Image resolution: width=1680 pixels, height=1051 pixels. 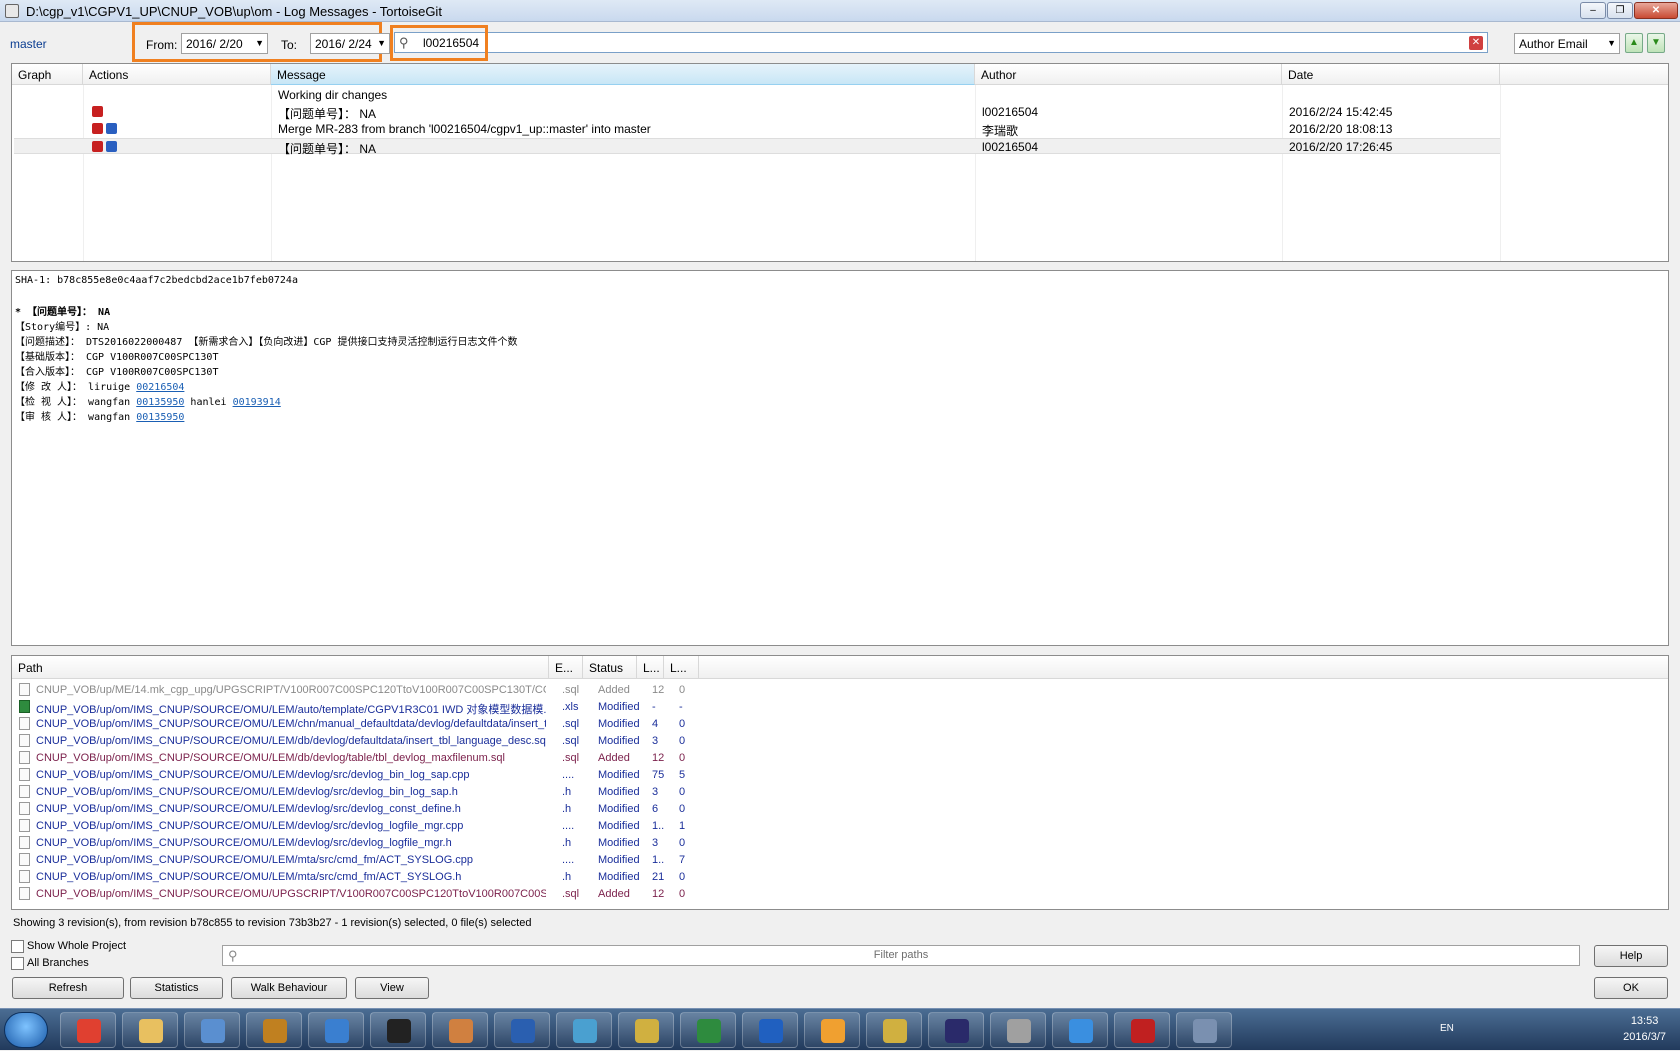 I want to click on file-lines-added: 12, so click(x=658, y=690).